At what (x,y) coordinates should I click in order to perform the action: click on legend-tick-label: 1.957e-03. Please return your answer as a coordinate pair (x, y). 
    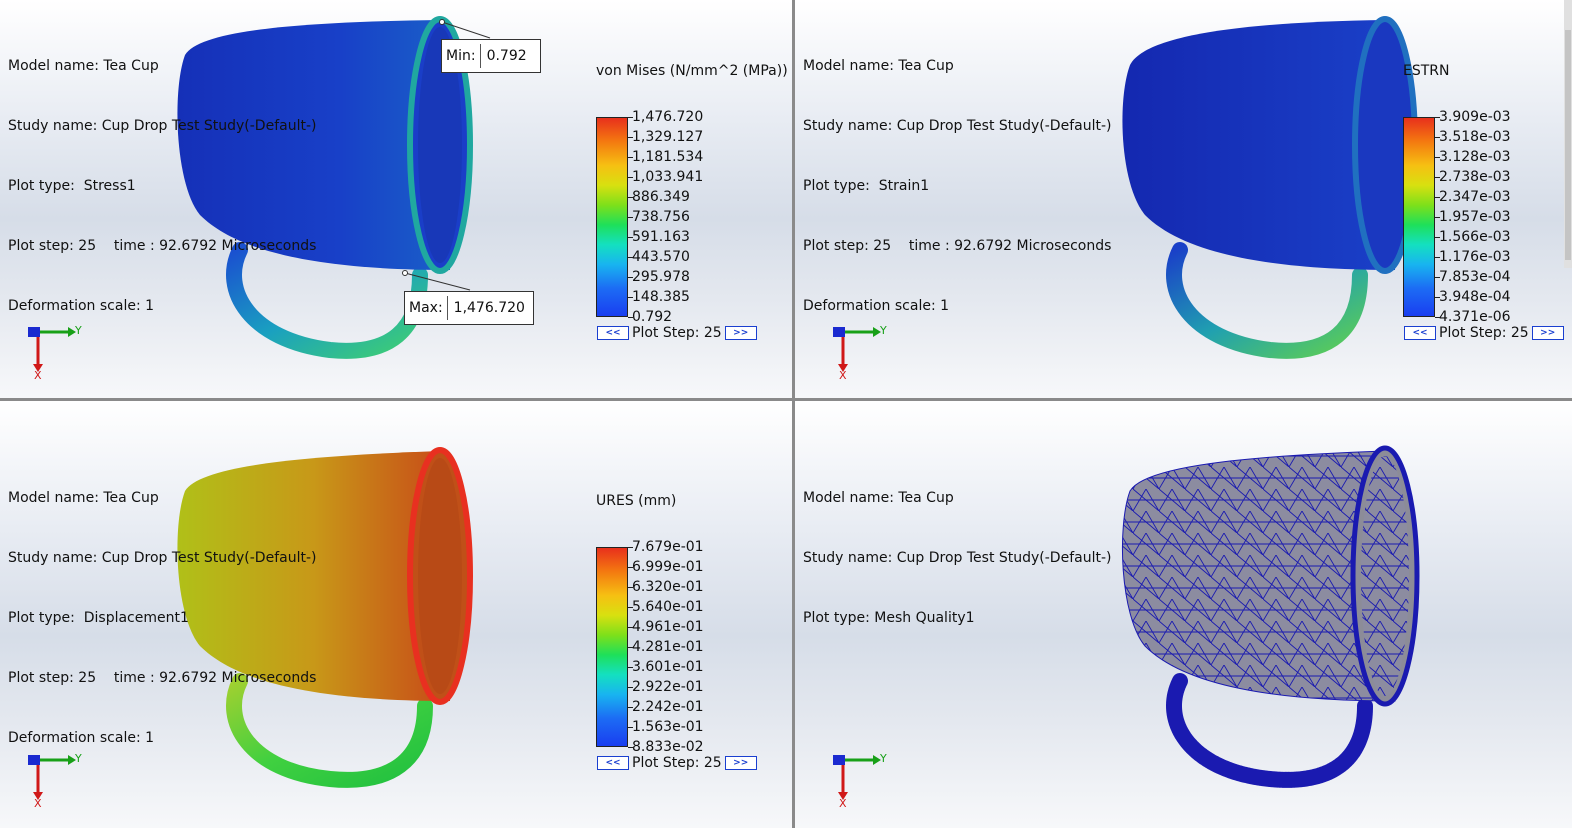
    Looking at the image, I should click on (1475, 217).